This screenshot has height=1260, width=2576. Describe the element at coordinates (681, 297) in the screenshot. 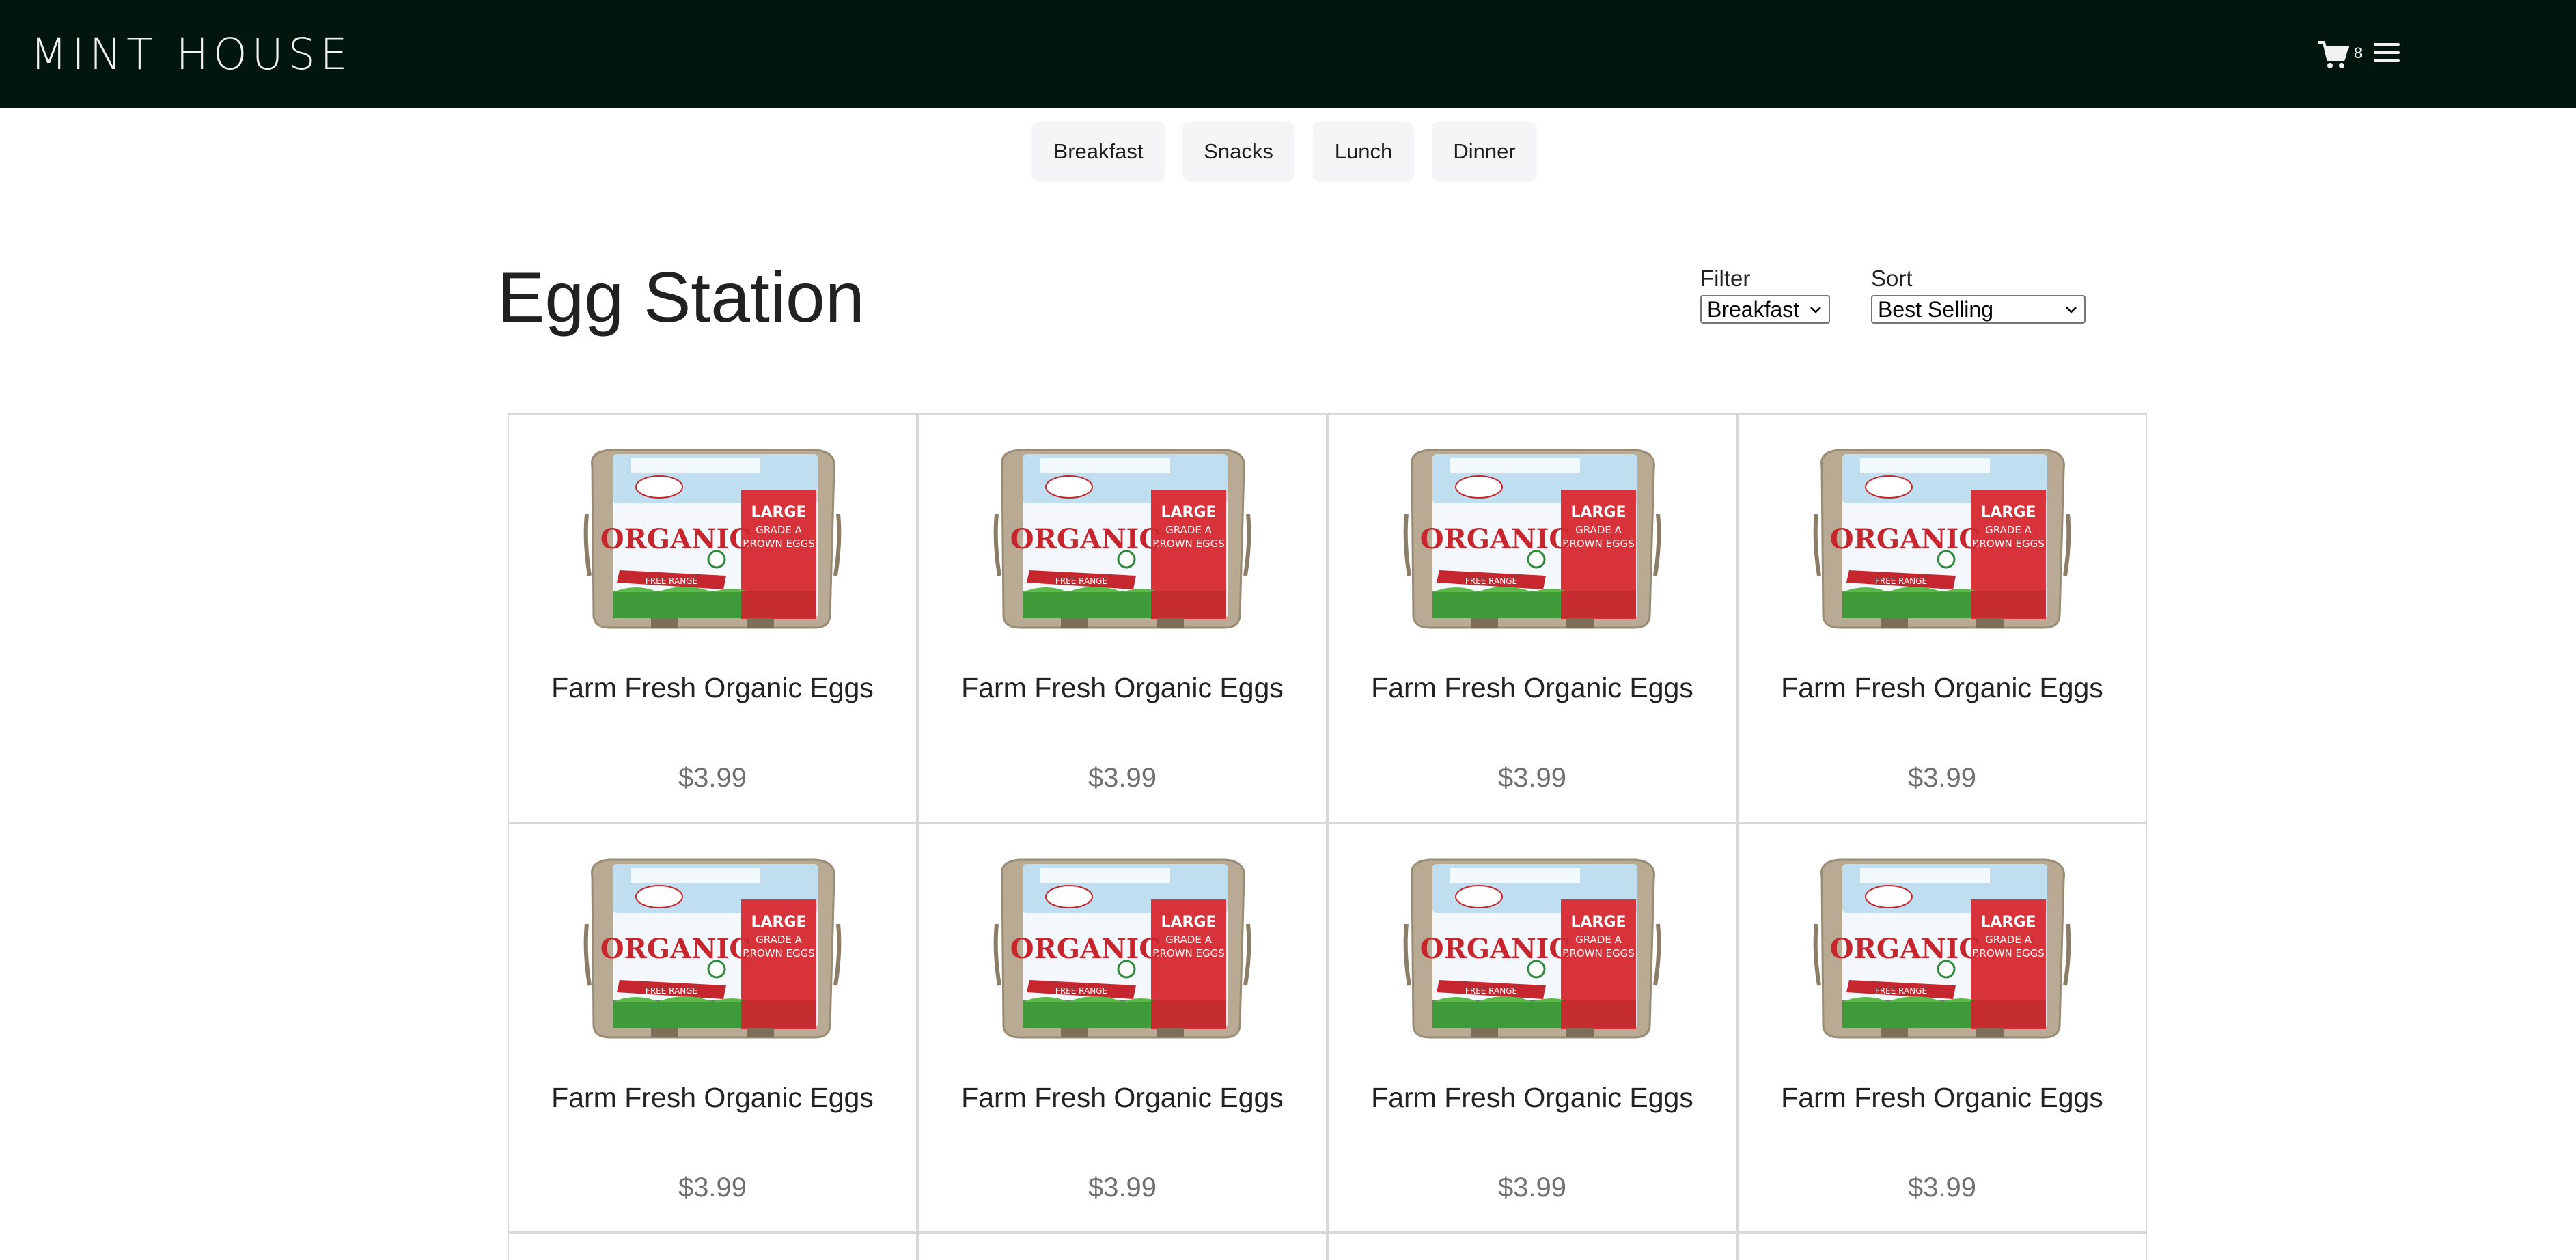

I see `page-title: Egg Station` at that location.